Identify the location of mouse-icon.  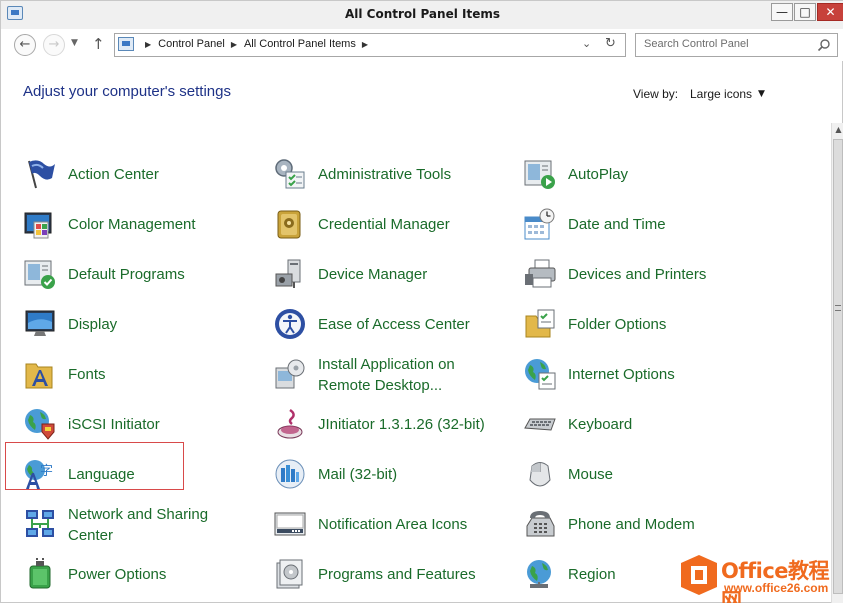
(540, 474).